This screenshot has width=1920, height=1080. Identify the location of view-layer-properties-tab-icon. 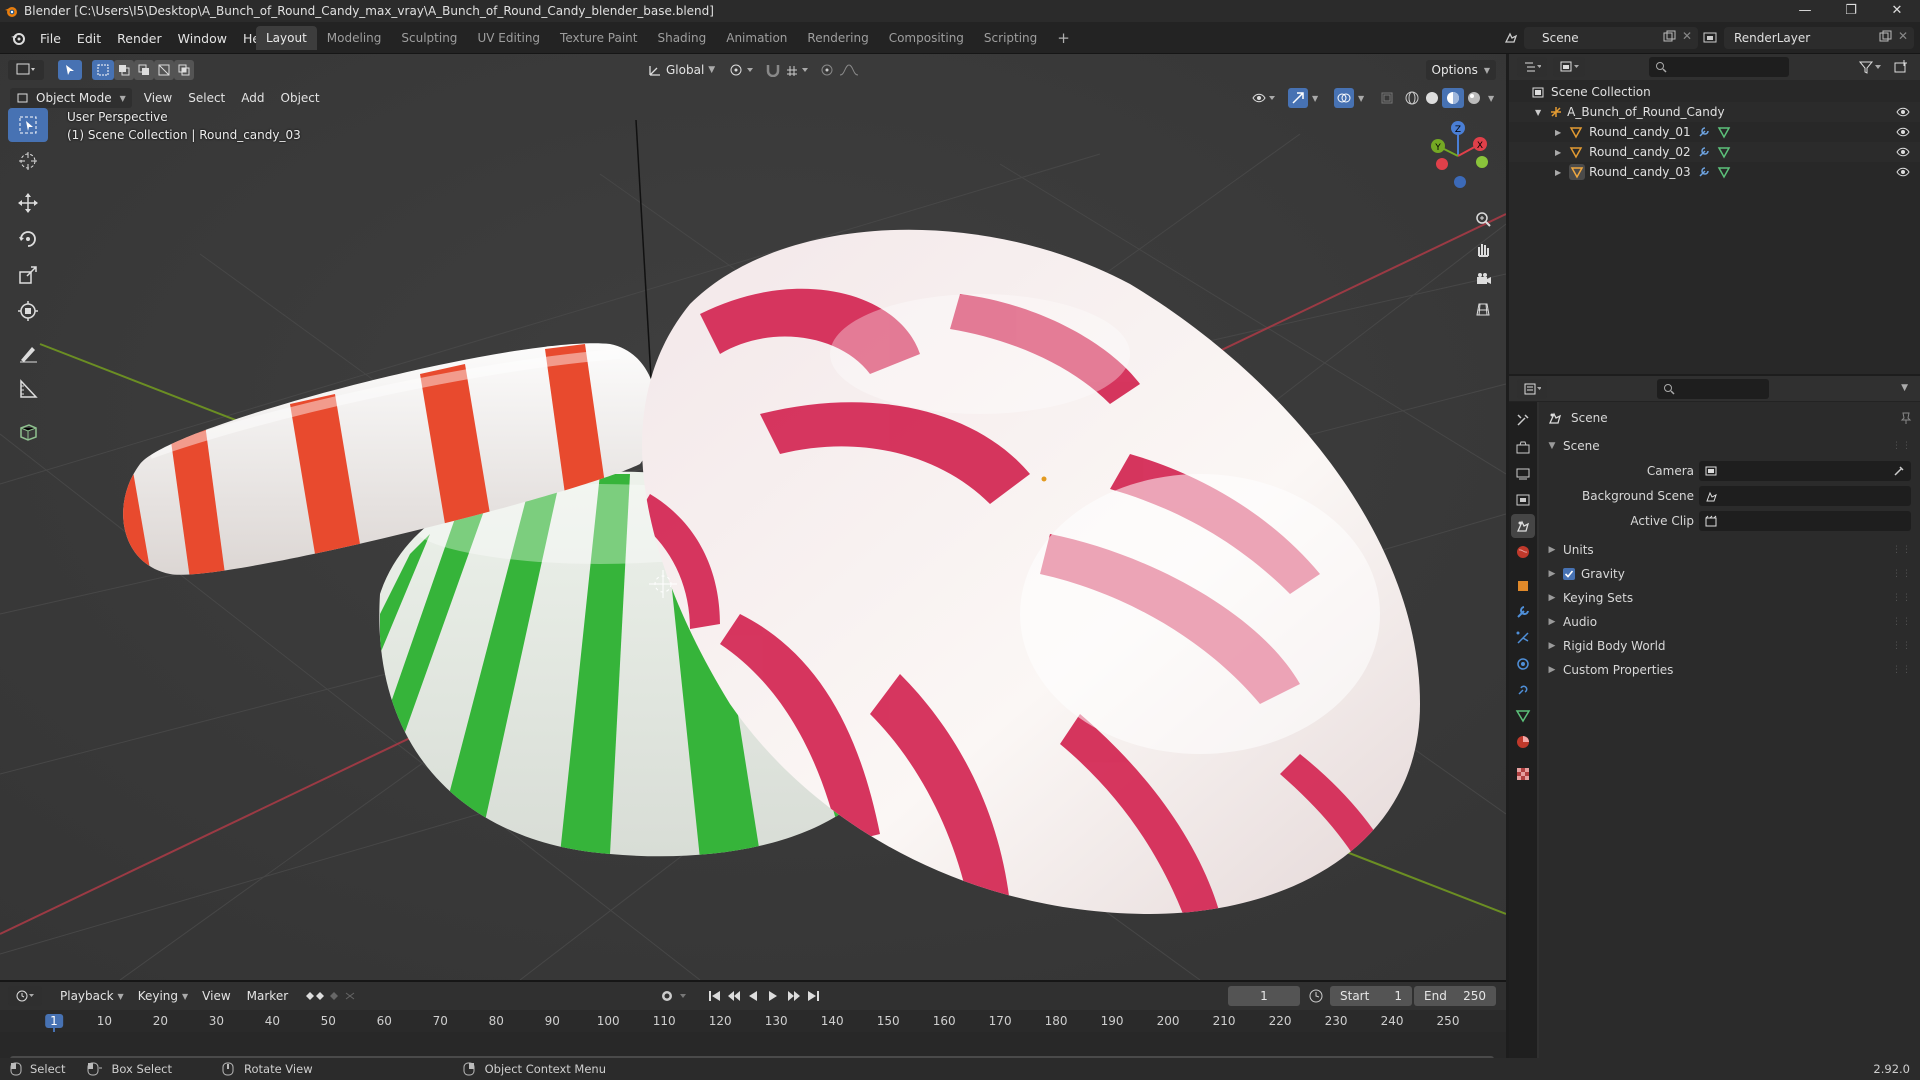
(1523, 500).